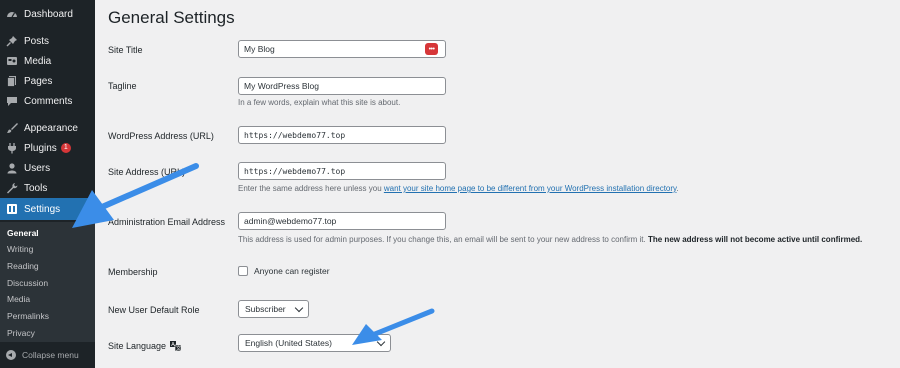 This screenshot has height=368, width=900. What do you see at coordinates (28, 316) in the screenshot?
I see `submenu-item-permalinks: Permalinks` at bounding box center [28, 316].